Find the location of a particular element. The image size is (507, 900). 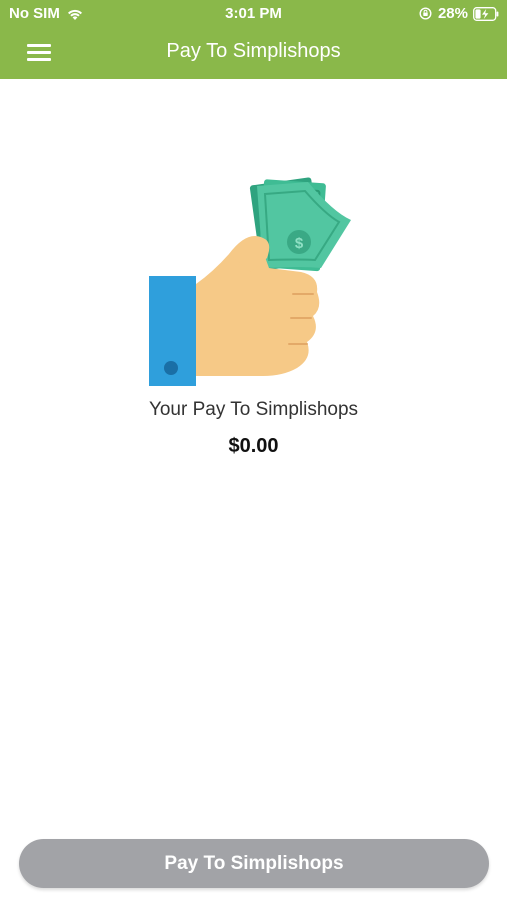

battery-charging-icon is located at coordinates (486, 13).